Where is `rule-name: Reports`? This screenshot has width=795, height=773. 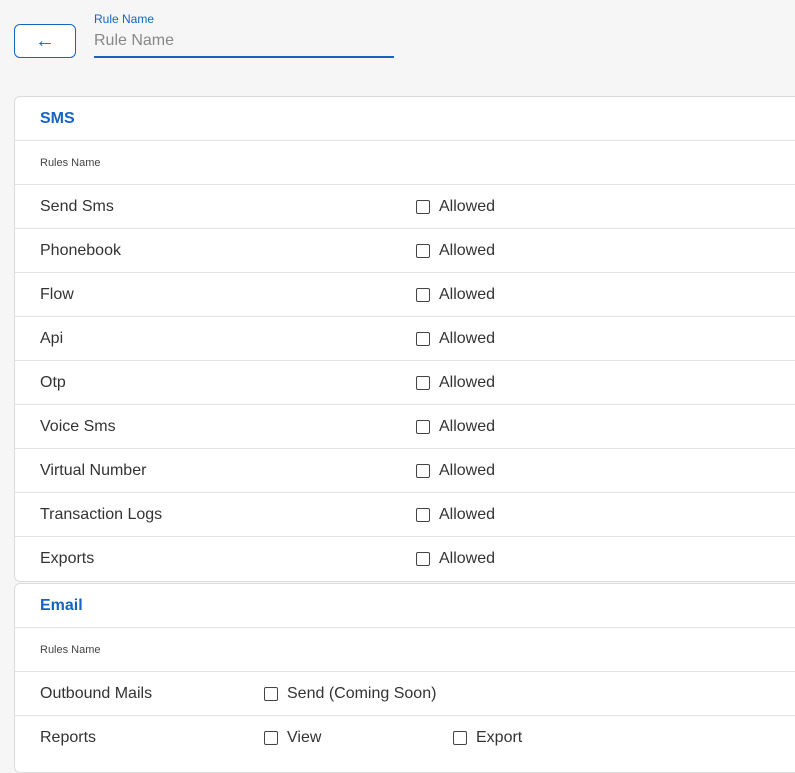
rule-name: Reports is located at coordinates (68, 737).